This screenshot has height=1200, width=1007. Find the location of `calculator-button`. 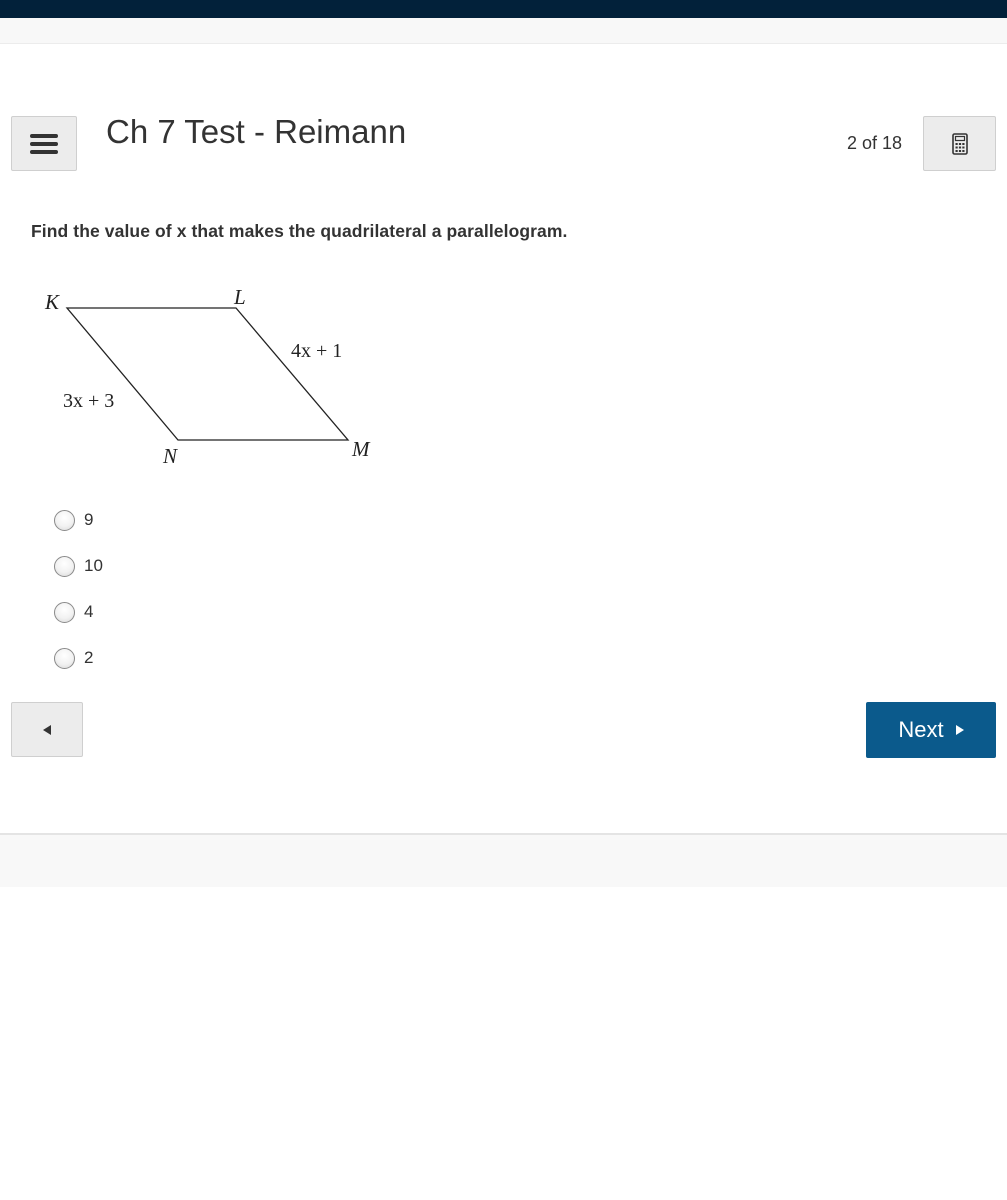

calculator-button is located at coordinates (959, 143).